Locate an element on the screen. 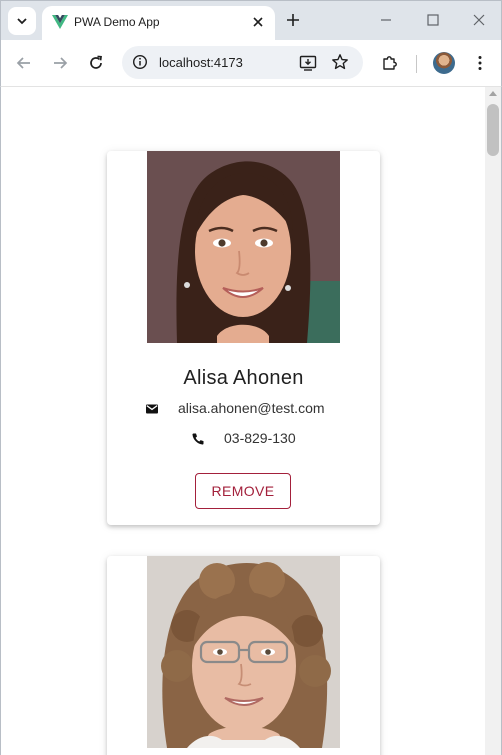 Image resolution: width=502 pixels, height=755 pixels. tab-active: PWA Demo App is located at coordinates (158, 23).